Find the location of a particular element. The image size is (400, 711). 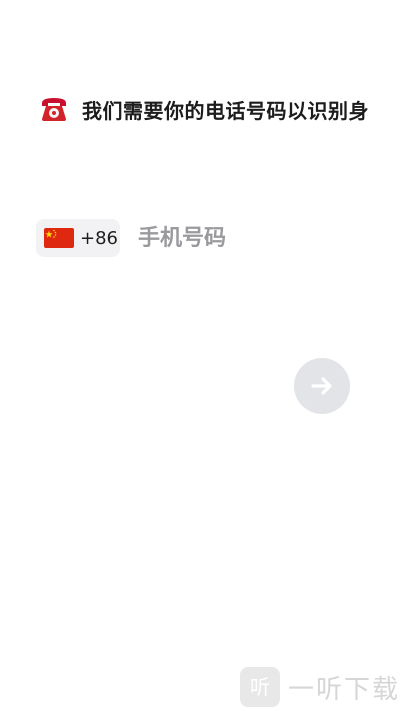

dial-code: +86 is located at coordinates (99, 238).